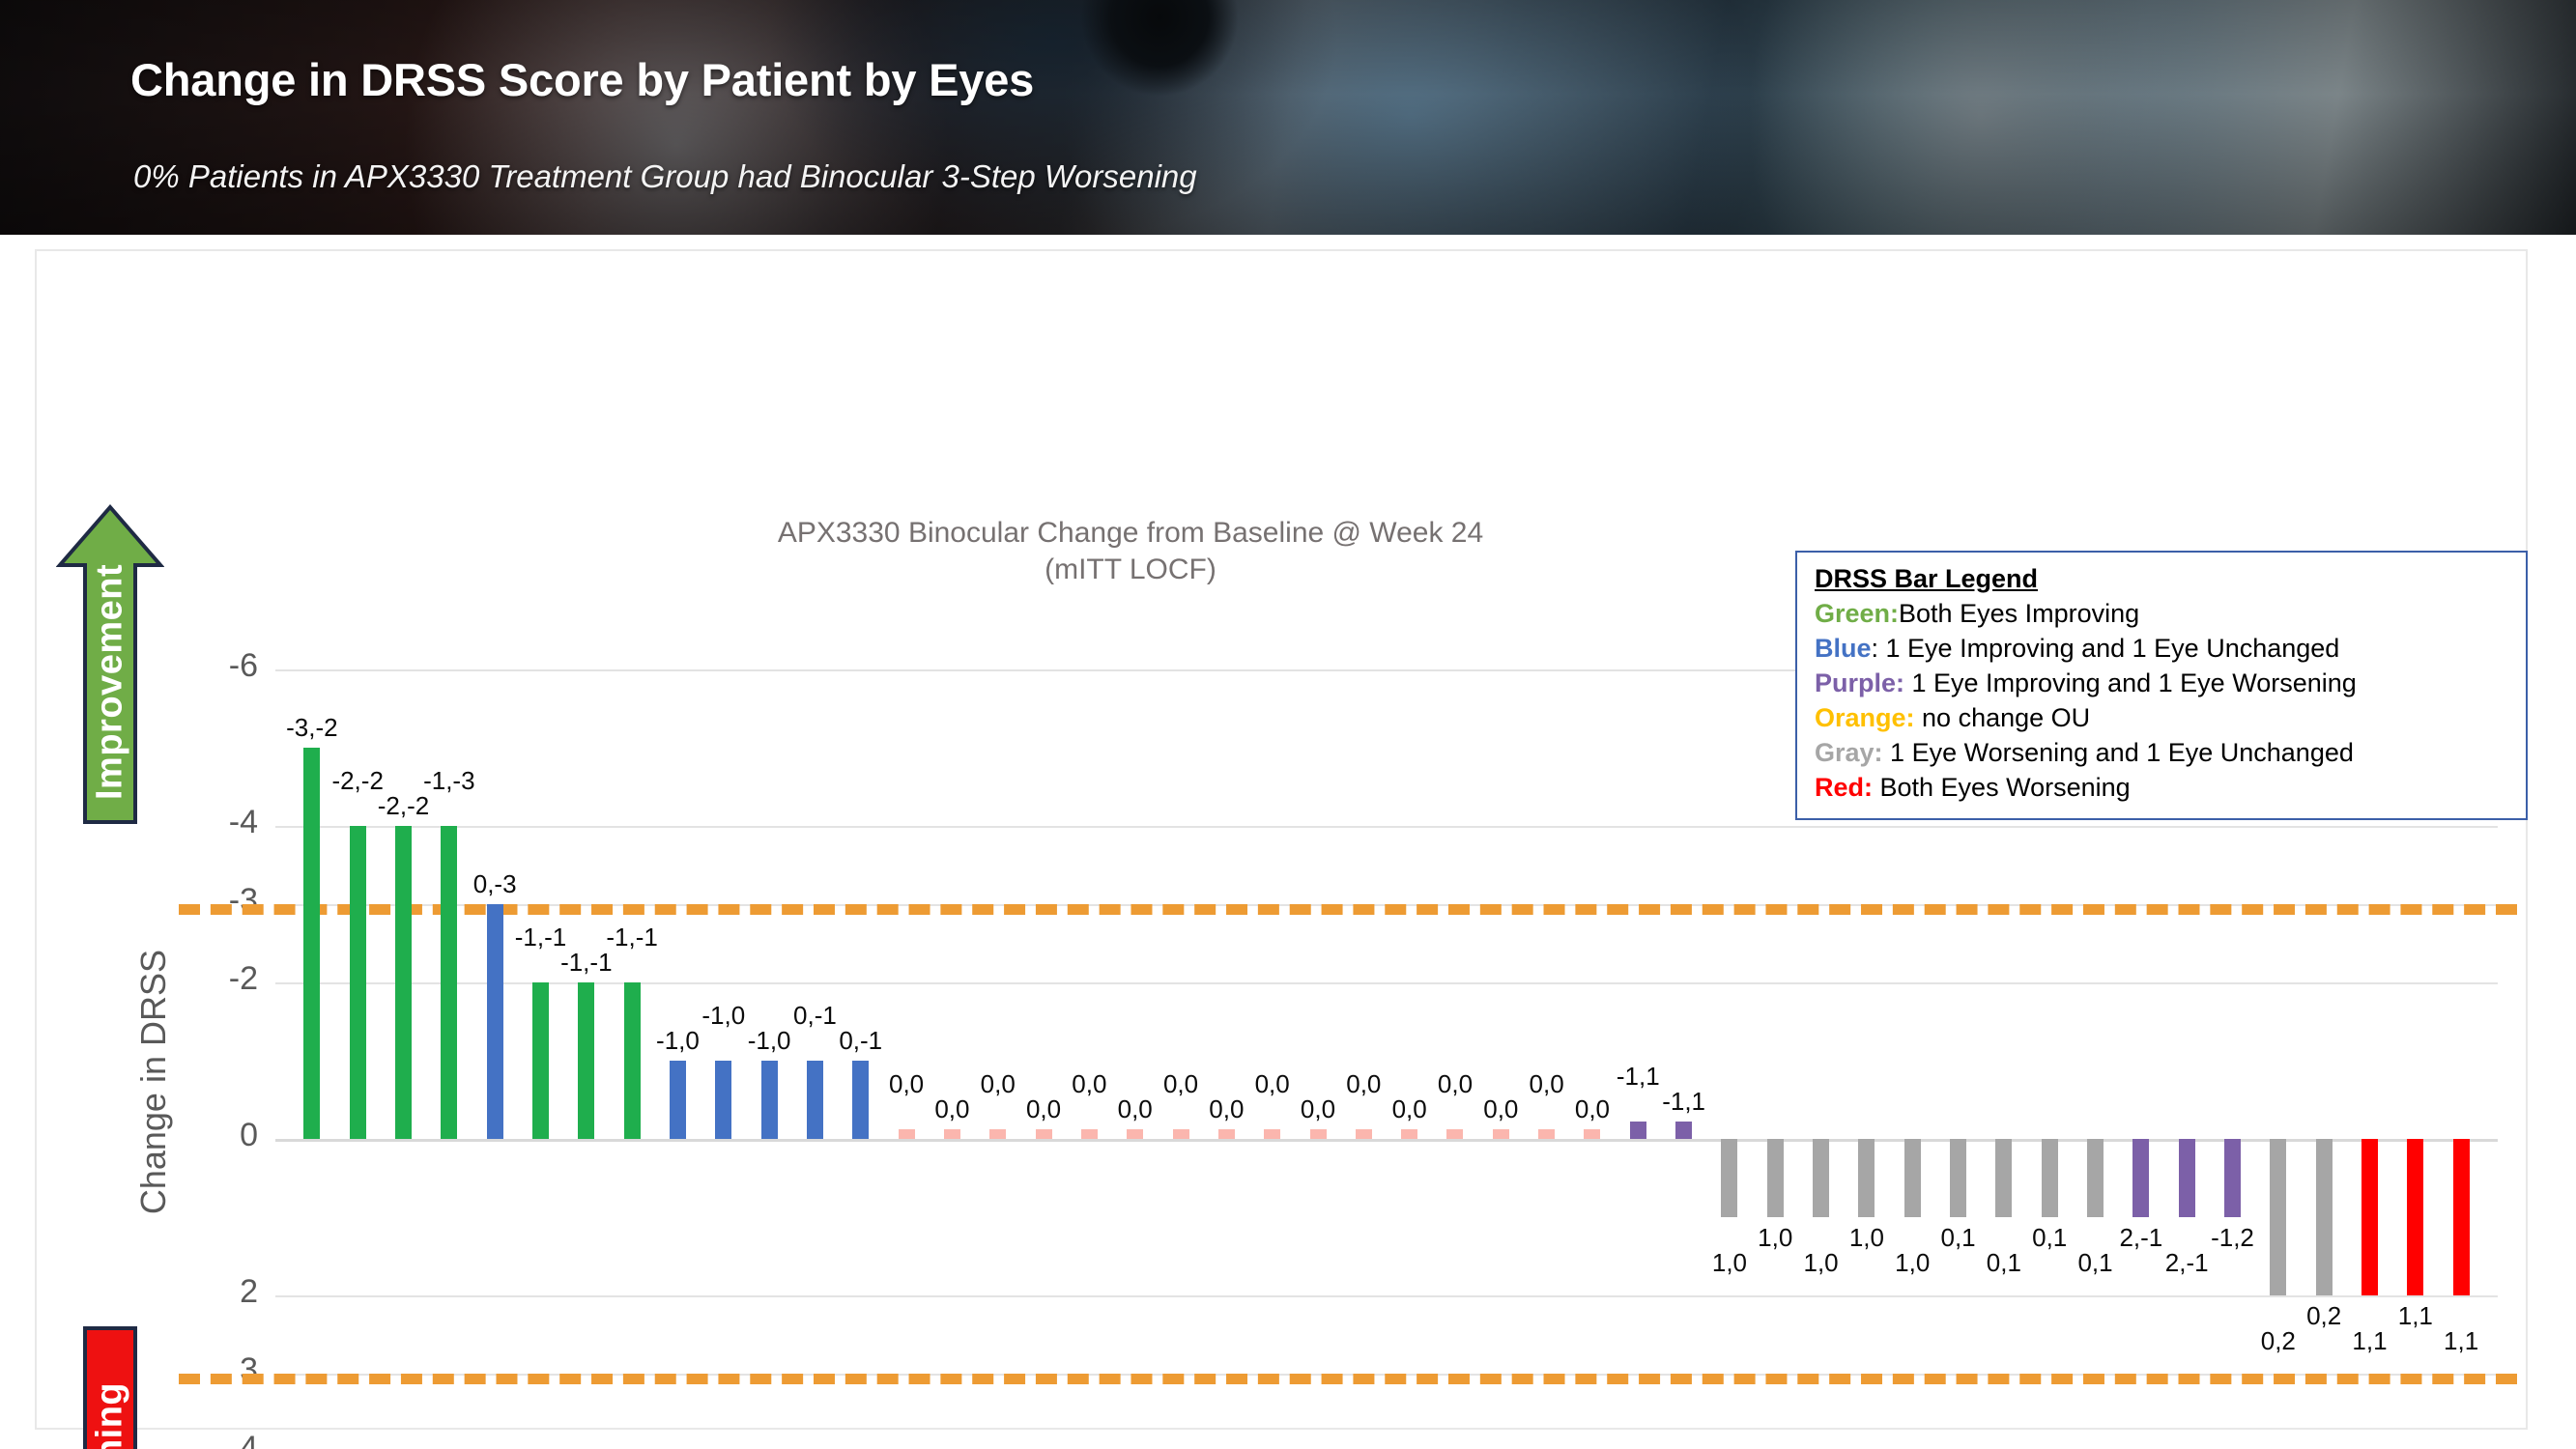 Image resolution: width=2576 pixels, height=1449 pixels. What do you see at coordinates (249, 1291) in the screenshot?
I see `y-axis-tick-label: 2` at bounding box center [249, 1291].